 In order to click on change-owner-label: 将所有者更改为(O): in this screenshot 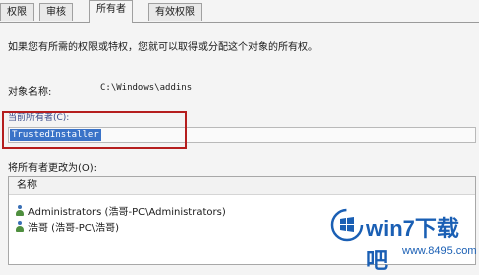, I will do `click(53, 168)`.